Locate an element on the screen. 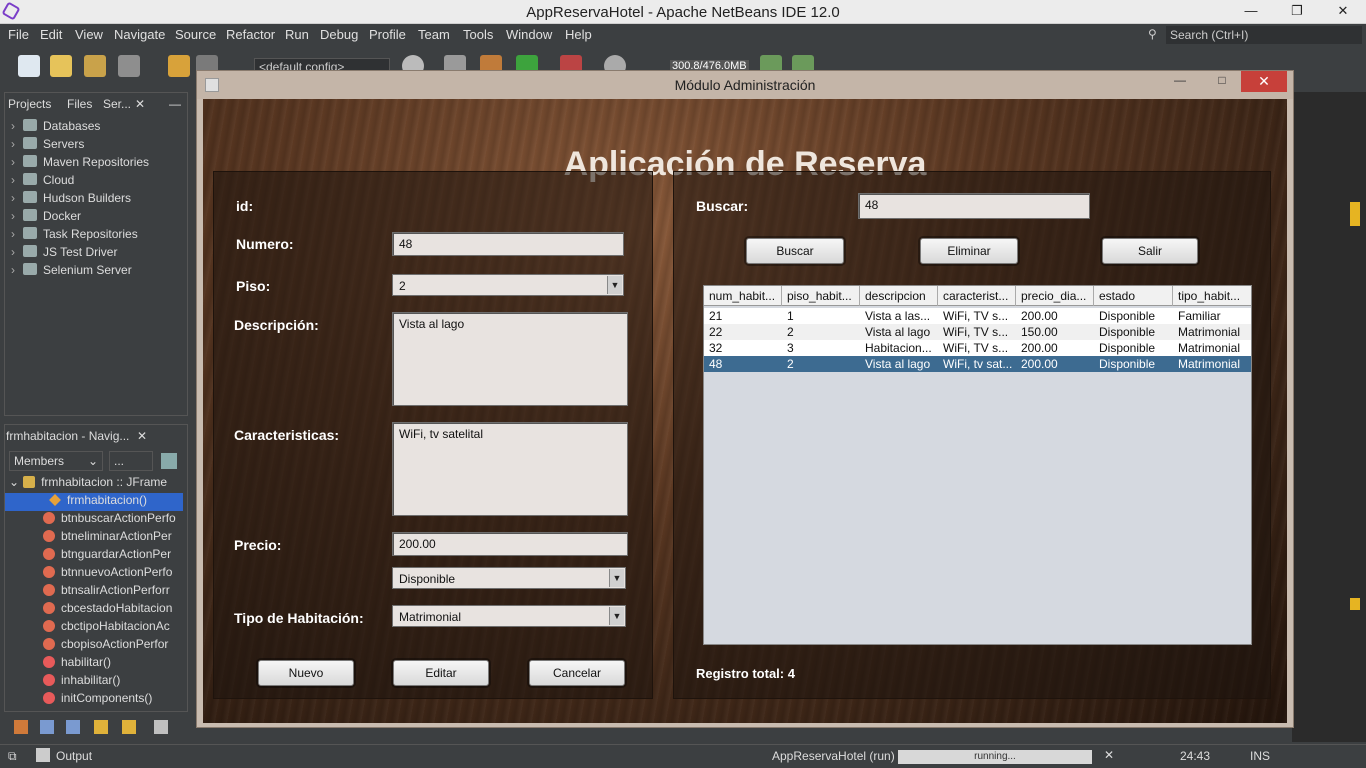 Image resolution: width=1366 pixels, height=768 pixels. nav-member: inhabilitar() is located at coordinates (94, 682).